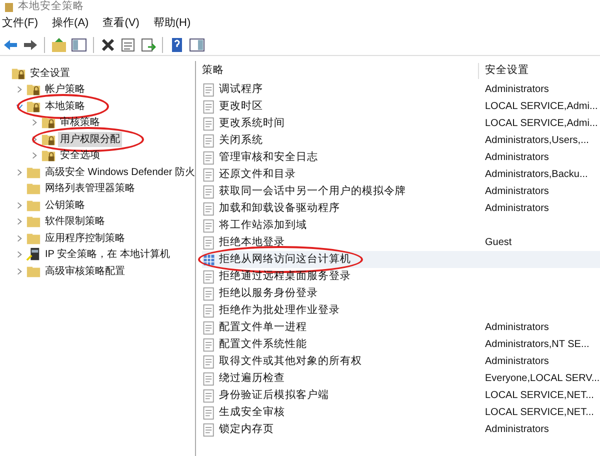  What do you see at coordinates (197, 44) in the screenshot?
I see `action-pane-icon` at bounding box center [197, 44].